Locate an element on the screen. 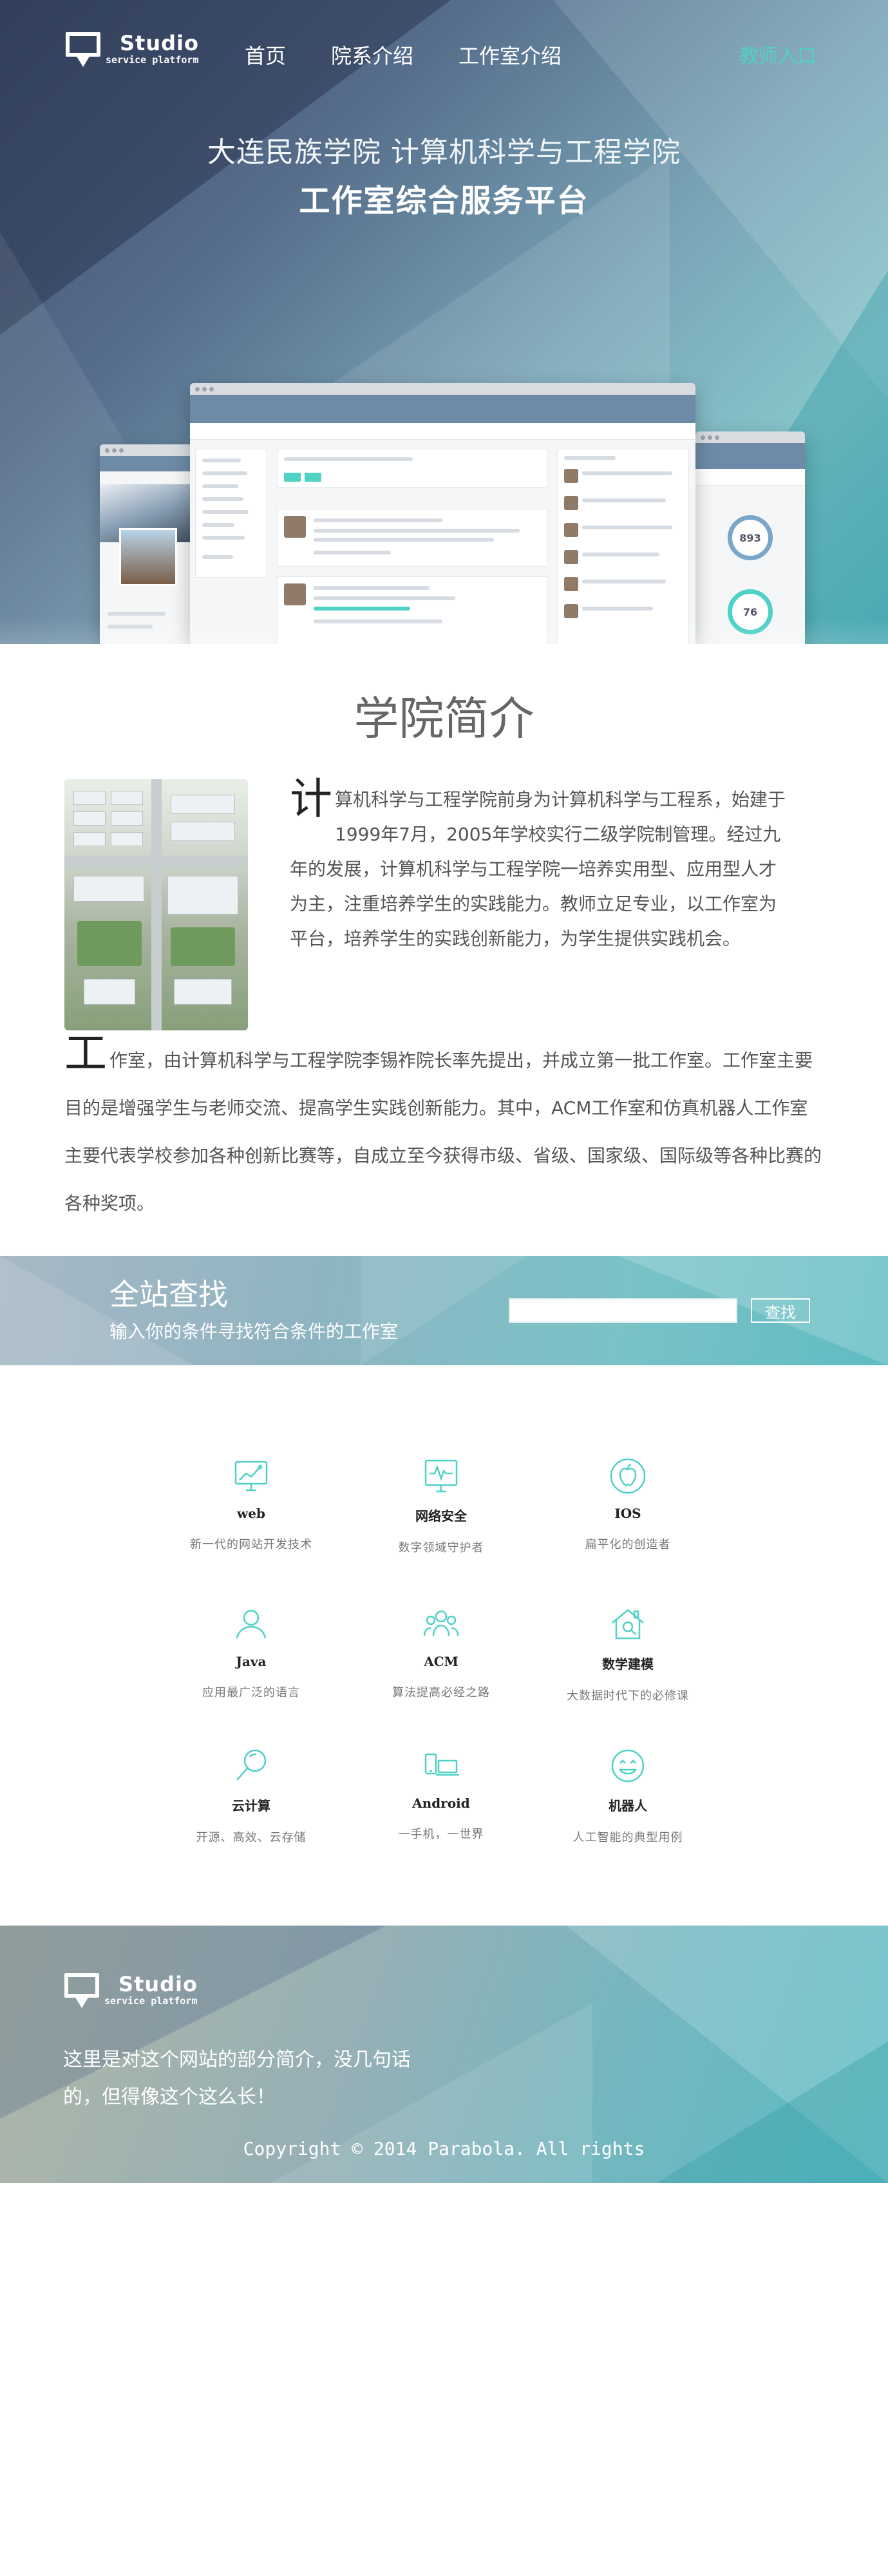  feature-subtitle: 人工智能的典型用例 is located at coordinates (627, 1837).